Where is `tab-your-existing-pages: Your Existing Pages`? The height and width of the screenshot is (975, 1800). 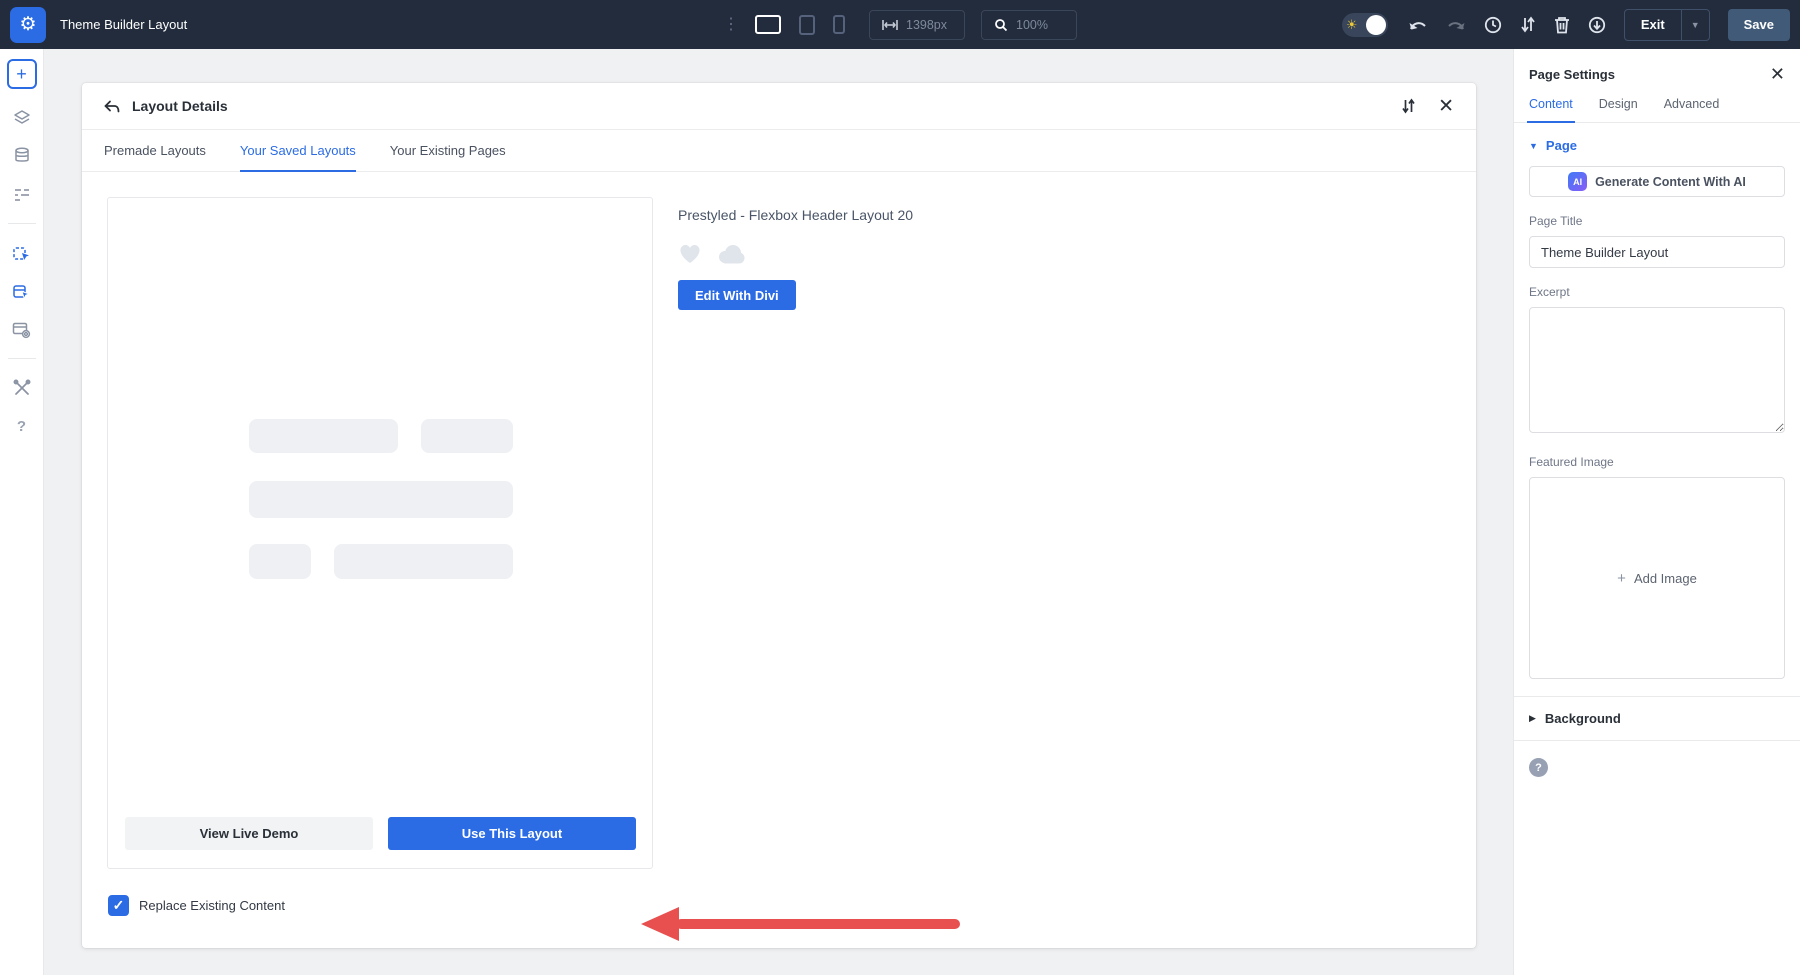 tab-your-existing-pages: Your Existing Pages is located at coordinates (448, 150).